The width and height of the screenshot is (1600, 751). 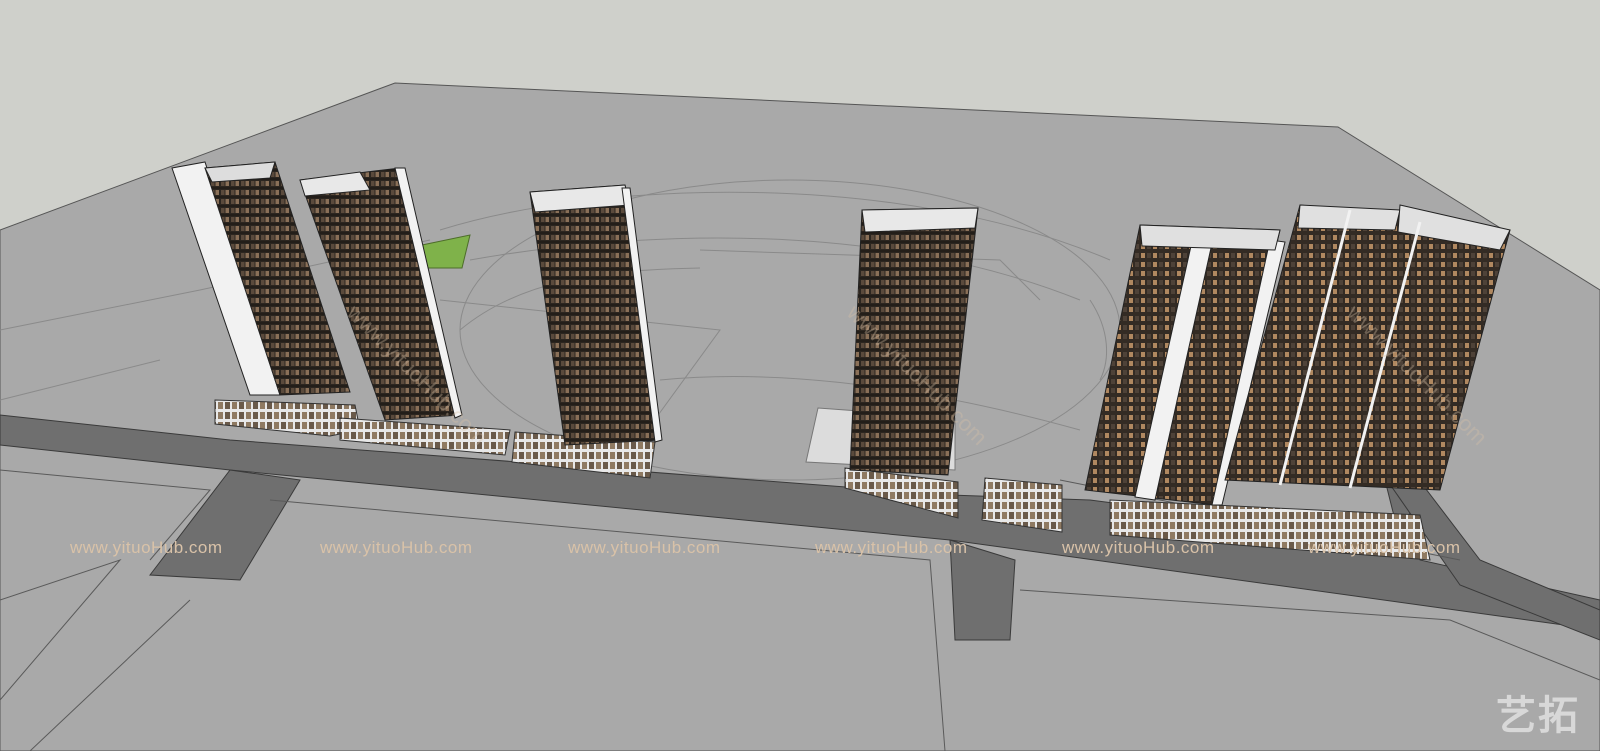 What do you see at coordinates (1538, 716) in the screenshot?
I see `brand-logo: 艺拓` at bounding box center [1538, 716].